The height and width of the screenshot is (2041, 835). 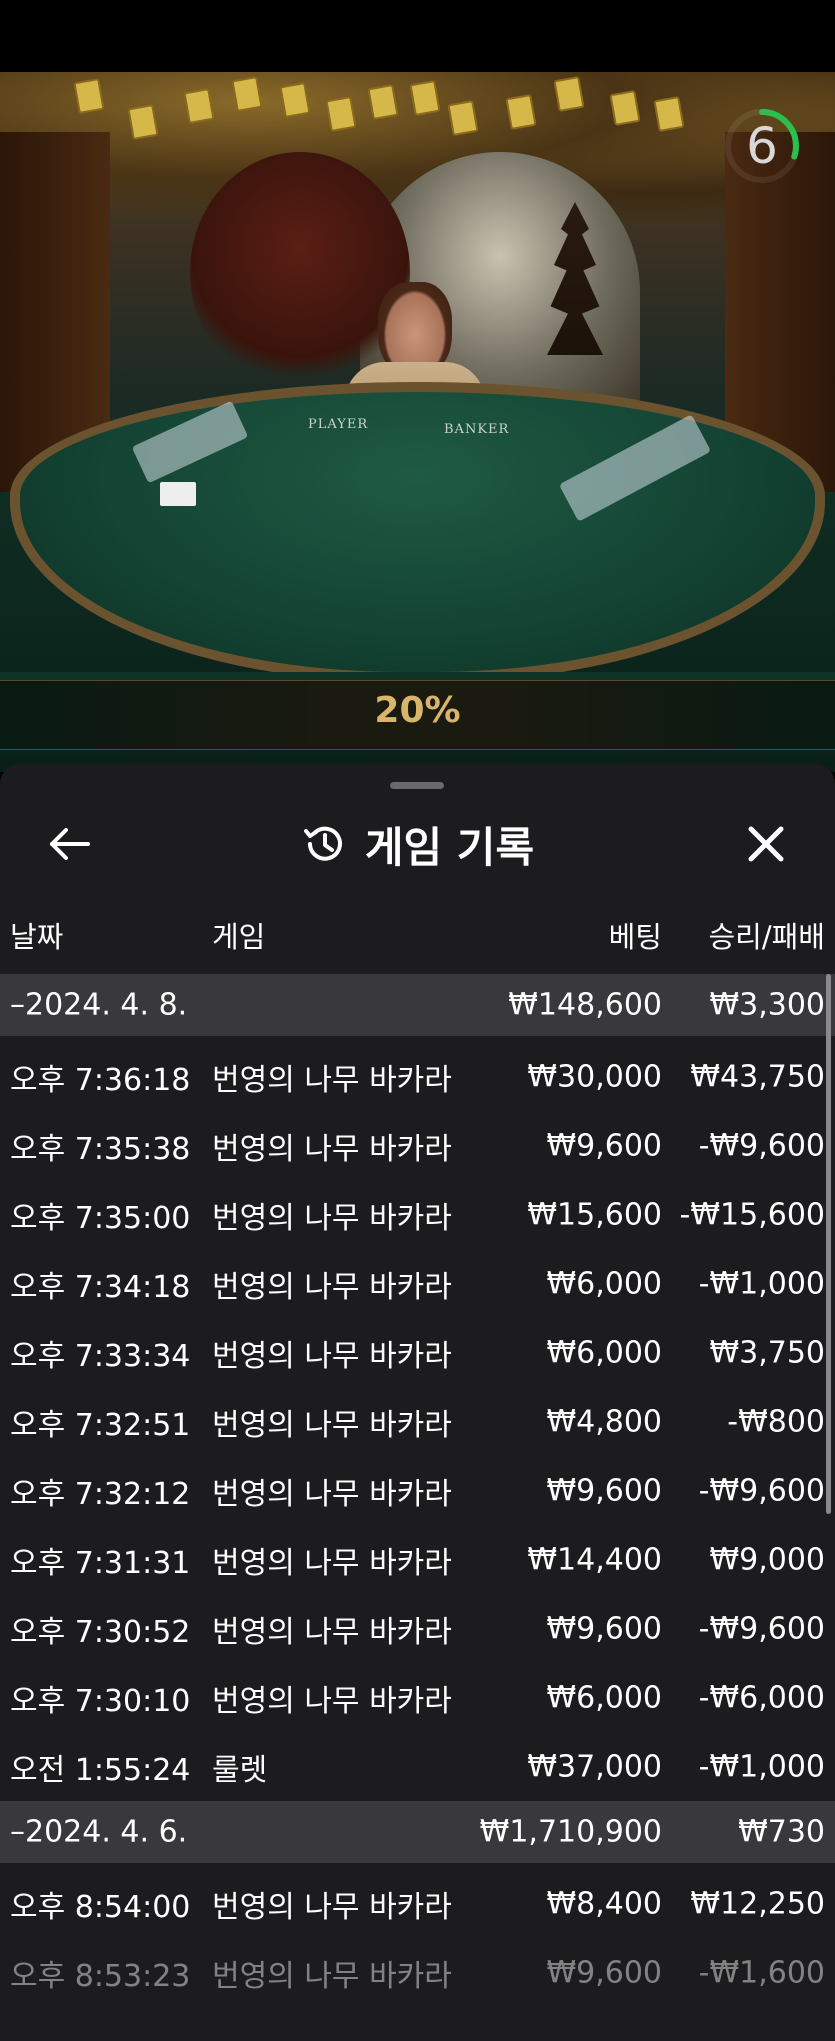 What do you see at coordinates (776, 1421) in the screenshot?
I see `row-result: -₩800` at bounding box center [776, 1421].